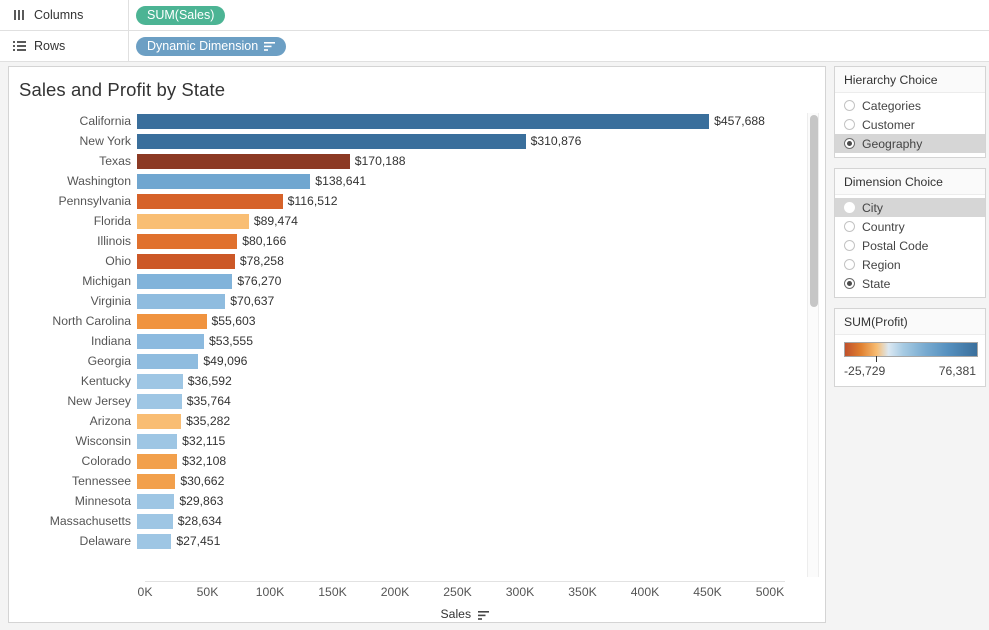 This screenshot has height=630, width=989. I want to click on chart-scrollbar-thumb, so click(814, 211).